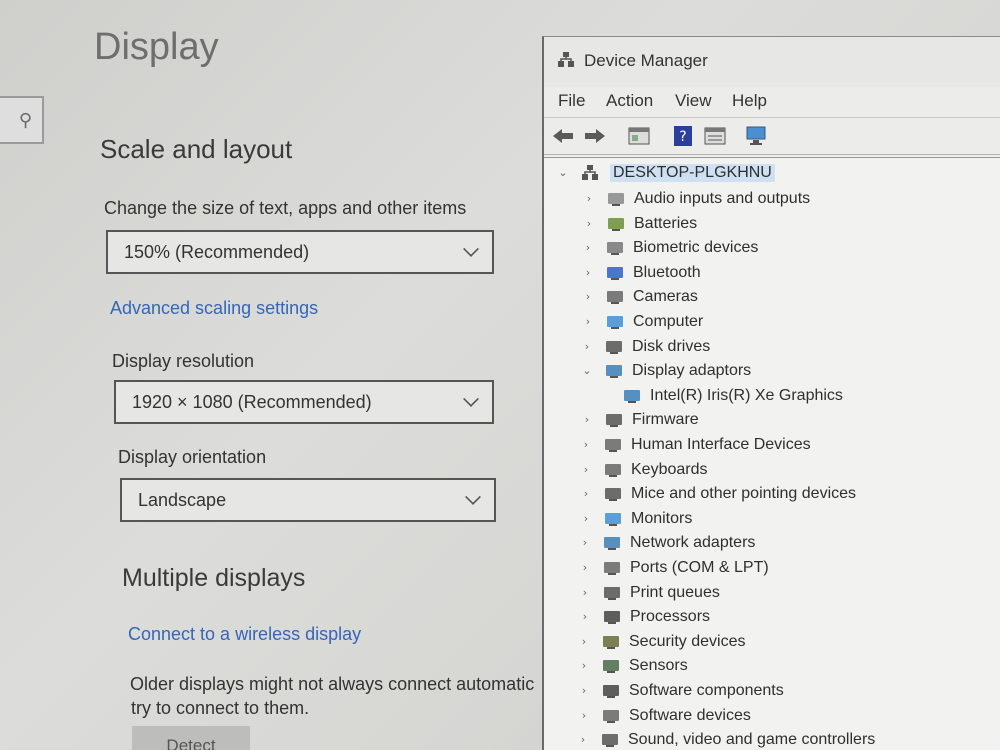 This screenshot has width=1000, height=750. I want to click on software-device-icon, so click(611, 716).